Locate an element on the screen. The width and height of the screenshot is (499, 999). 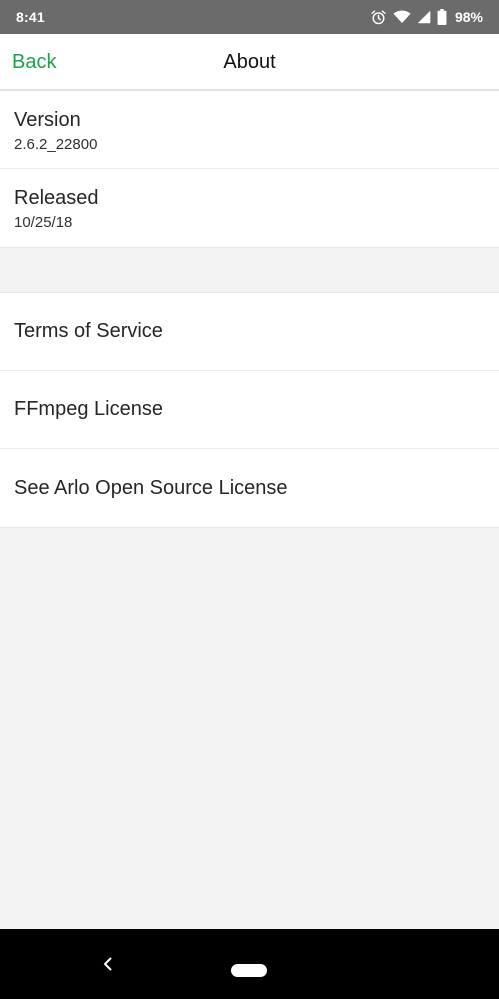
status-bar: 8:41 98% is located at coordinates (249, 17).